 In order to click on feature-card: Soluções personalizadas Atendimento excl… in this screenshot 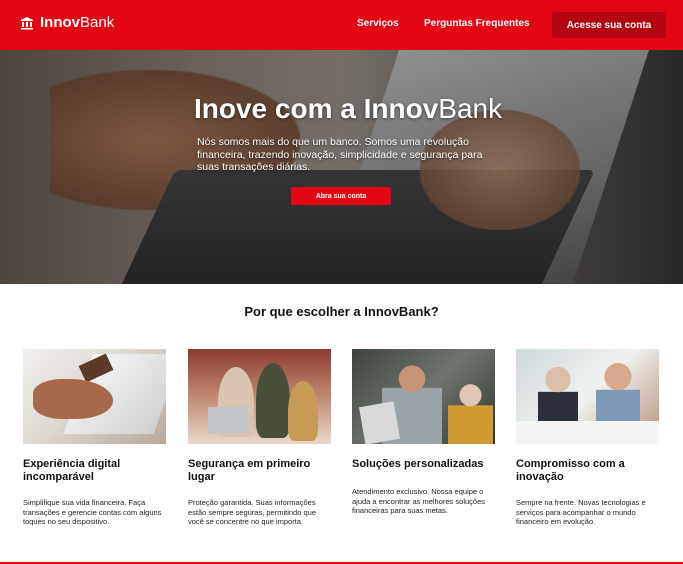, I will do `click(423, 432)`.